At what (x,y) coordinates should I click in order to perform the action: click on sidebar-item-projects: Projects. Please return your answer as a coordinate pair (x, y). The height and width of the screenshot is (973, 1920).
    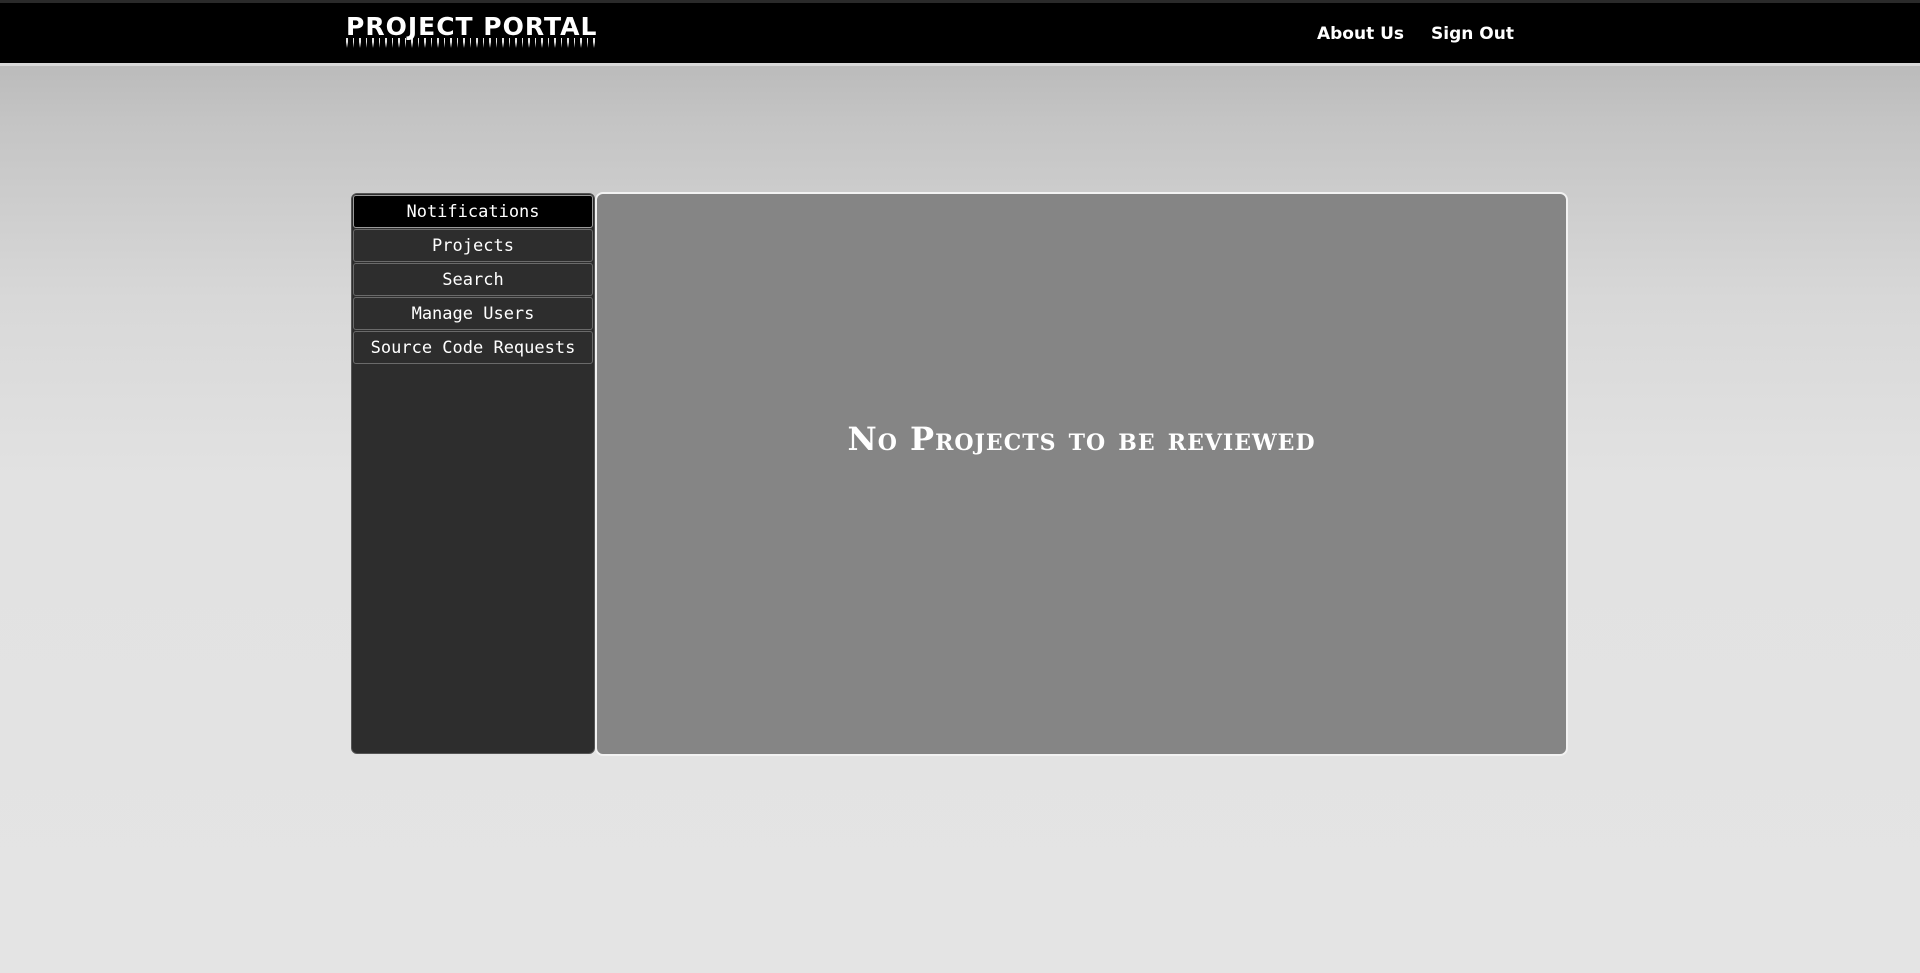
    Looking at the image, I should click on (473, 245).